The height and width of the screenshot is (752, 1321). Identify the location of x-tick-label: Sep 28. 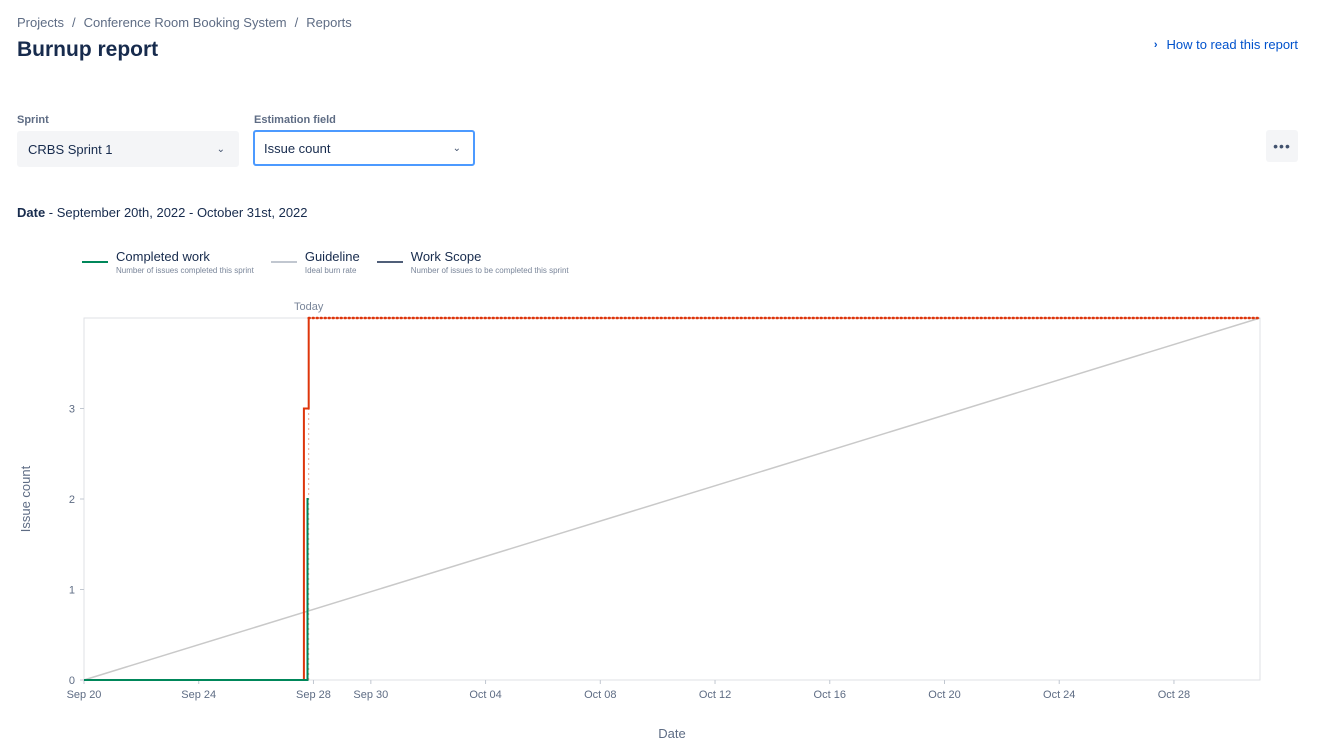
(313, 695).